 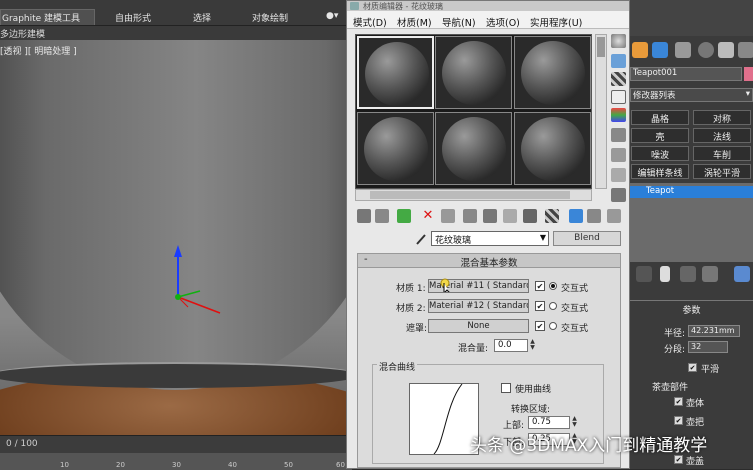 I want to click on put-to-scene-icon, so click(x=382, y=216).